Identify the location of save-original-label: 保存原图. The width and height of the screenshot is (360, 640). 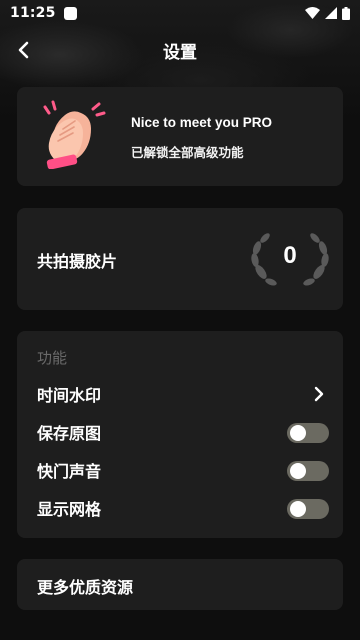
(69, 433).